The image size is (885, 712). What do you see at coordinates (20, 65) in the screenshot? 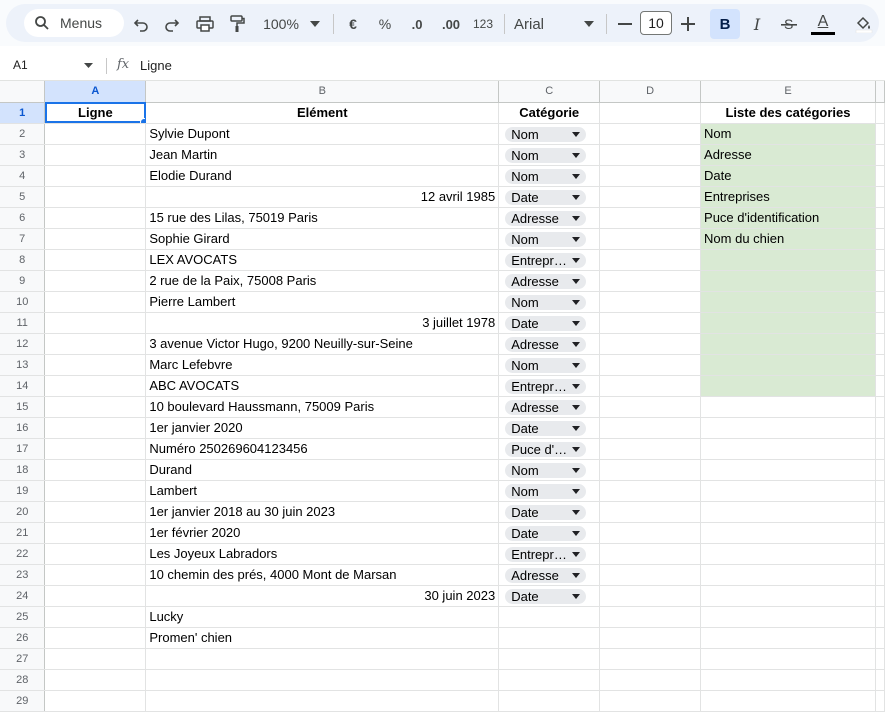
I see `name-box: A1` at bounding box center [20, 65].